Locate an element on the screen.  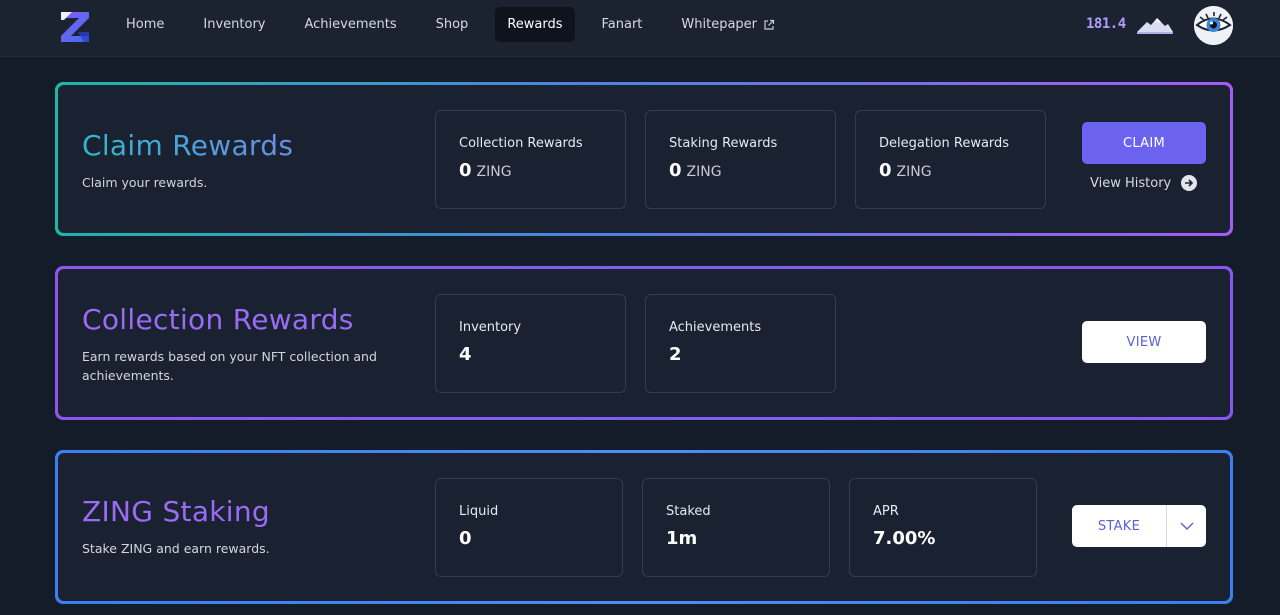
nav-rewards-label: Rewards is located at coordinates (535, 24).